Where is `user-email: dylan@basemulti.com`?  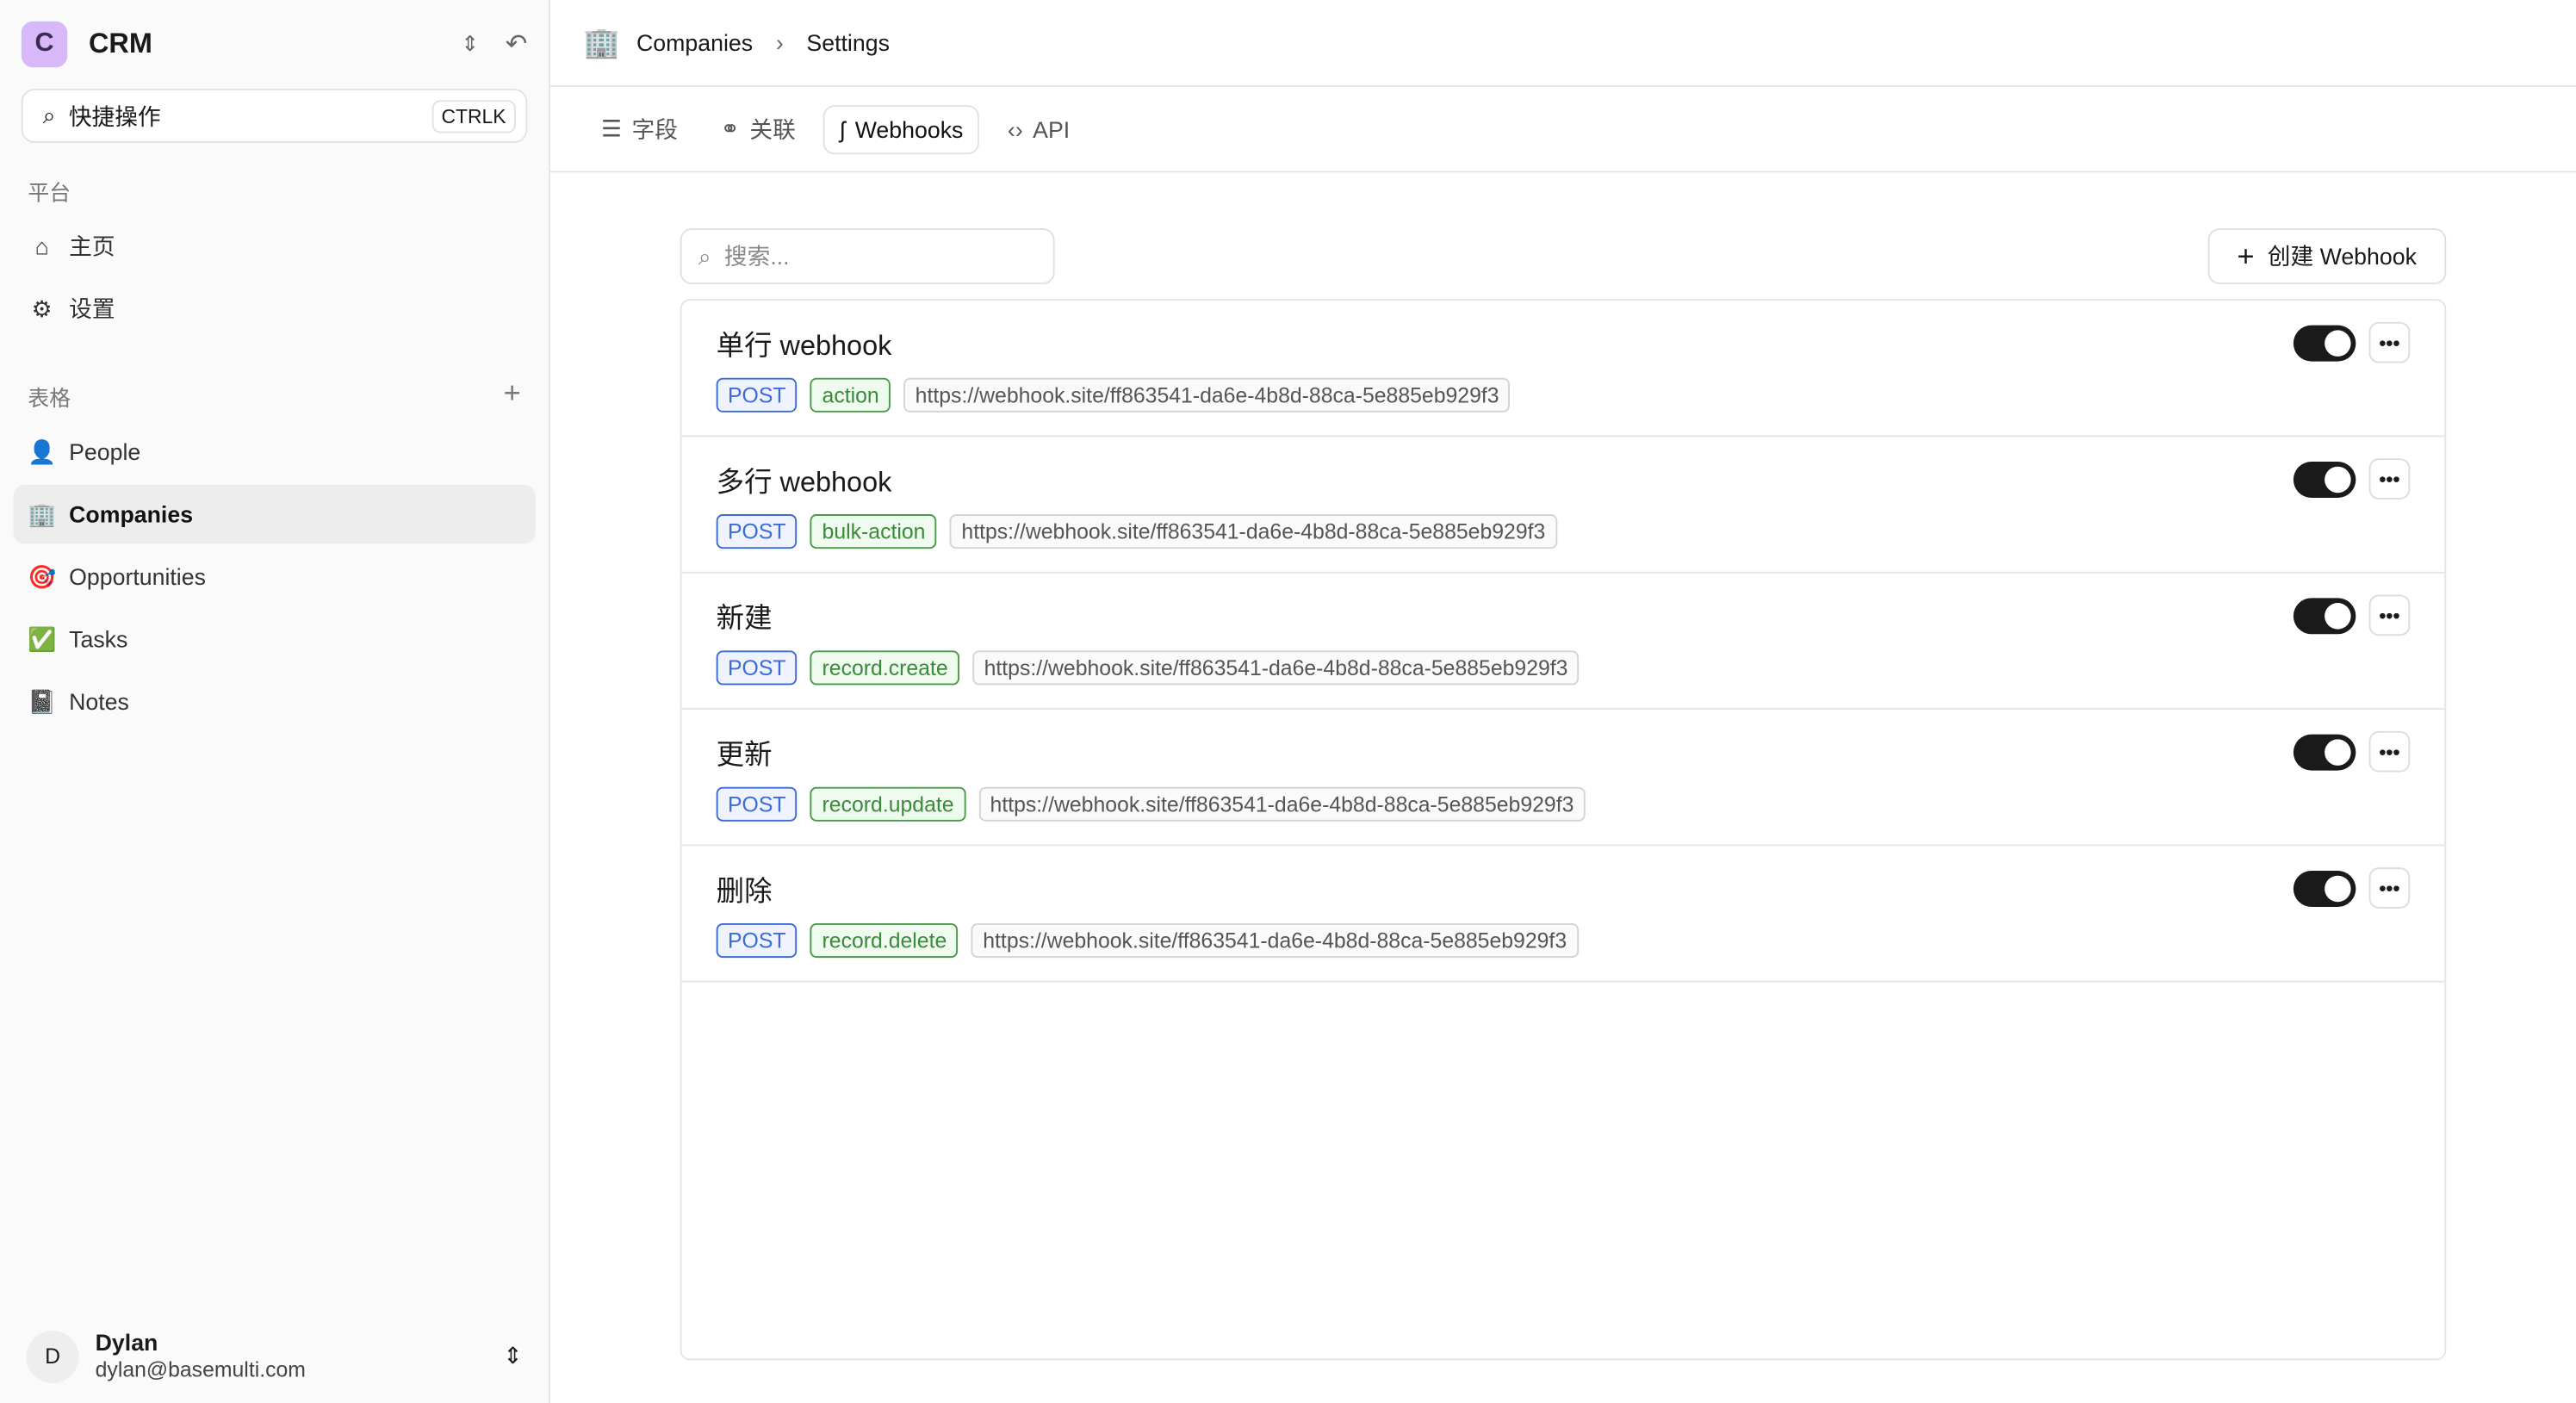
user-email: dylan@basemulti.com is located at coordinates (200, 1369).